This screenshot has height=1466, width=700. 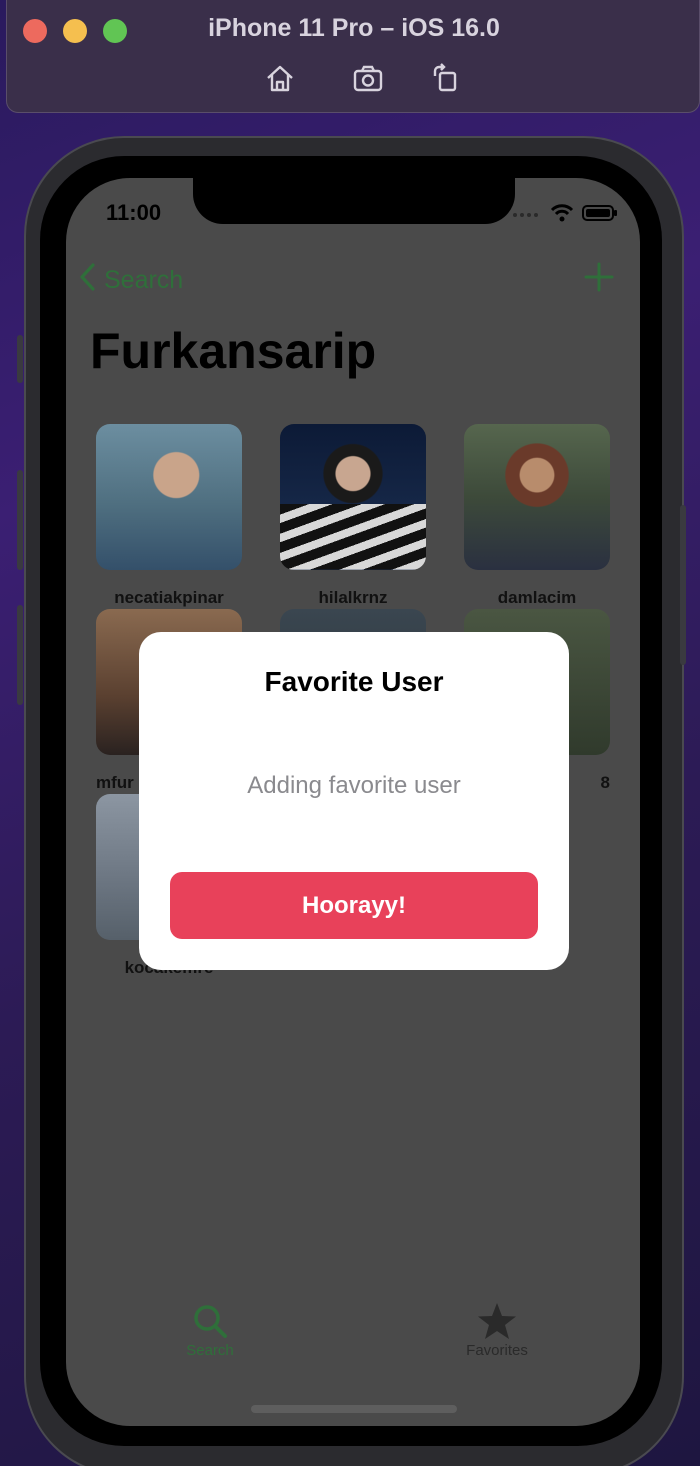 What do you see at coordinates (210, 1321) in the screenshot?
I see `search-icon` at bounding box center [210, 1321].